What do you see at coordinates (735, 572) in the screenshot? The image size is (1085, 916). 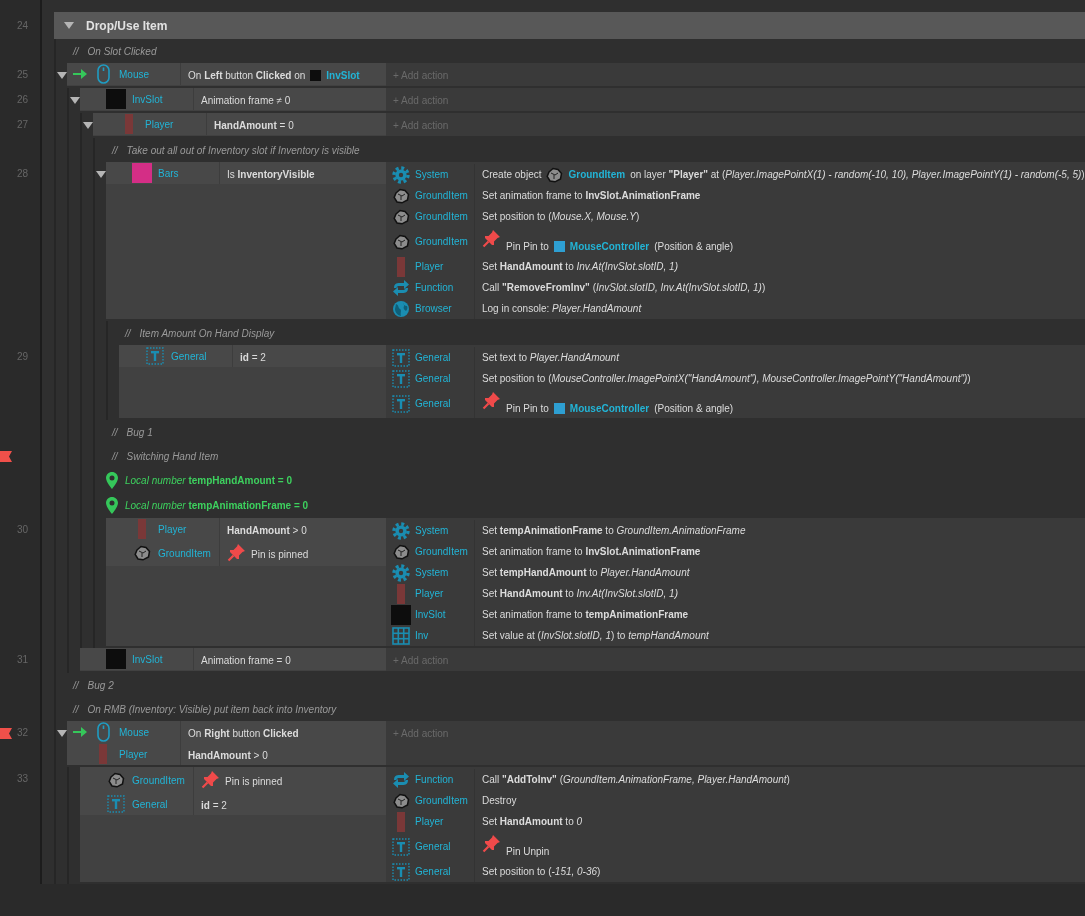 I see `action-row: System Set tempHandAmount to Player.HandAmount` at bounding box center [735, 572].